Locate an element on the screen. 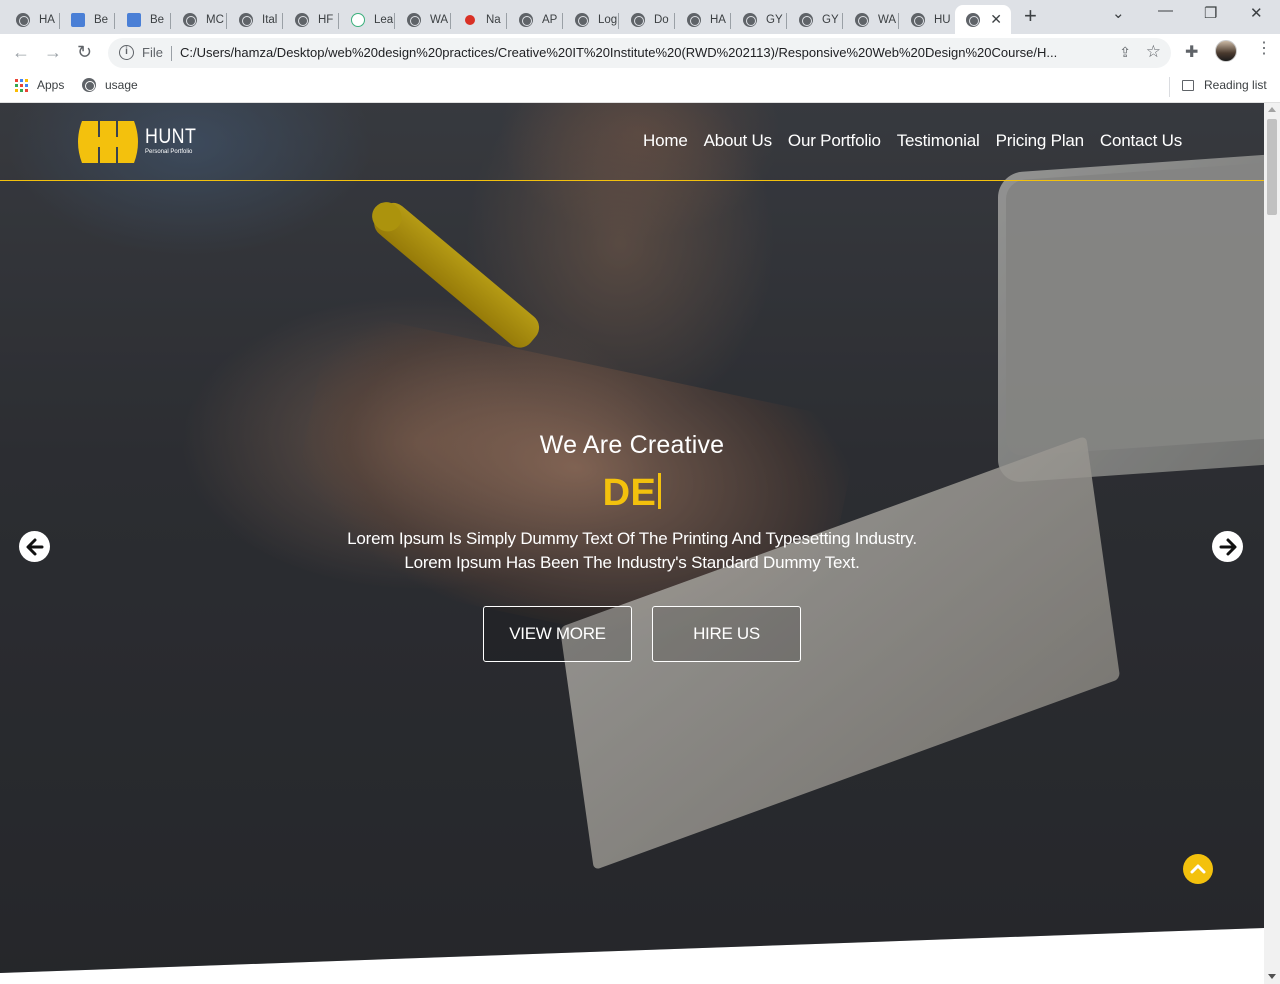 Image resolution: width=1280 pixels, height=984 pixels. scroll-to-top-button is located at coordinates (1198, 869).